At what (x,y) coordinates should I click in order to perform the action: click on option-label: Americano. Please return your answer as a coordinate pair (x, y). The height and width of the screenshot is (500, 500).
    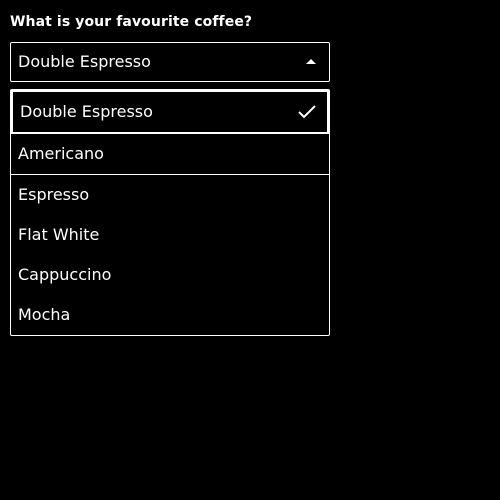
    Looking at the image, I should click on (61, 153).